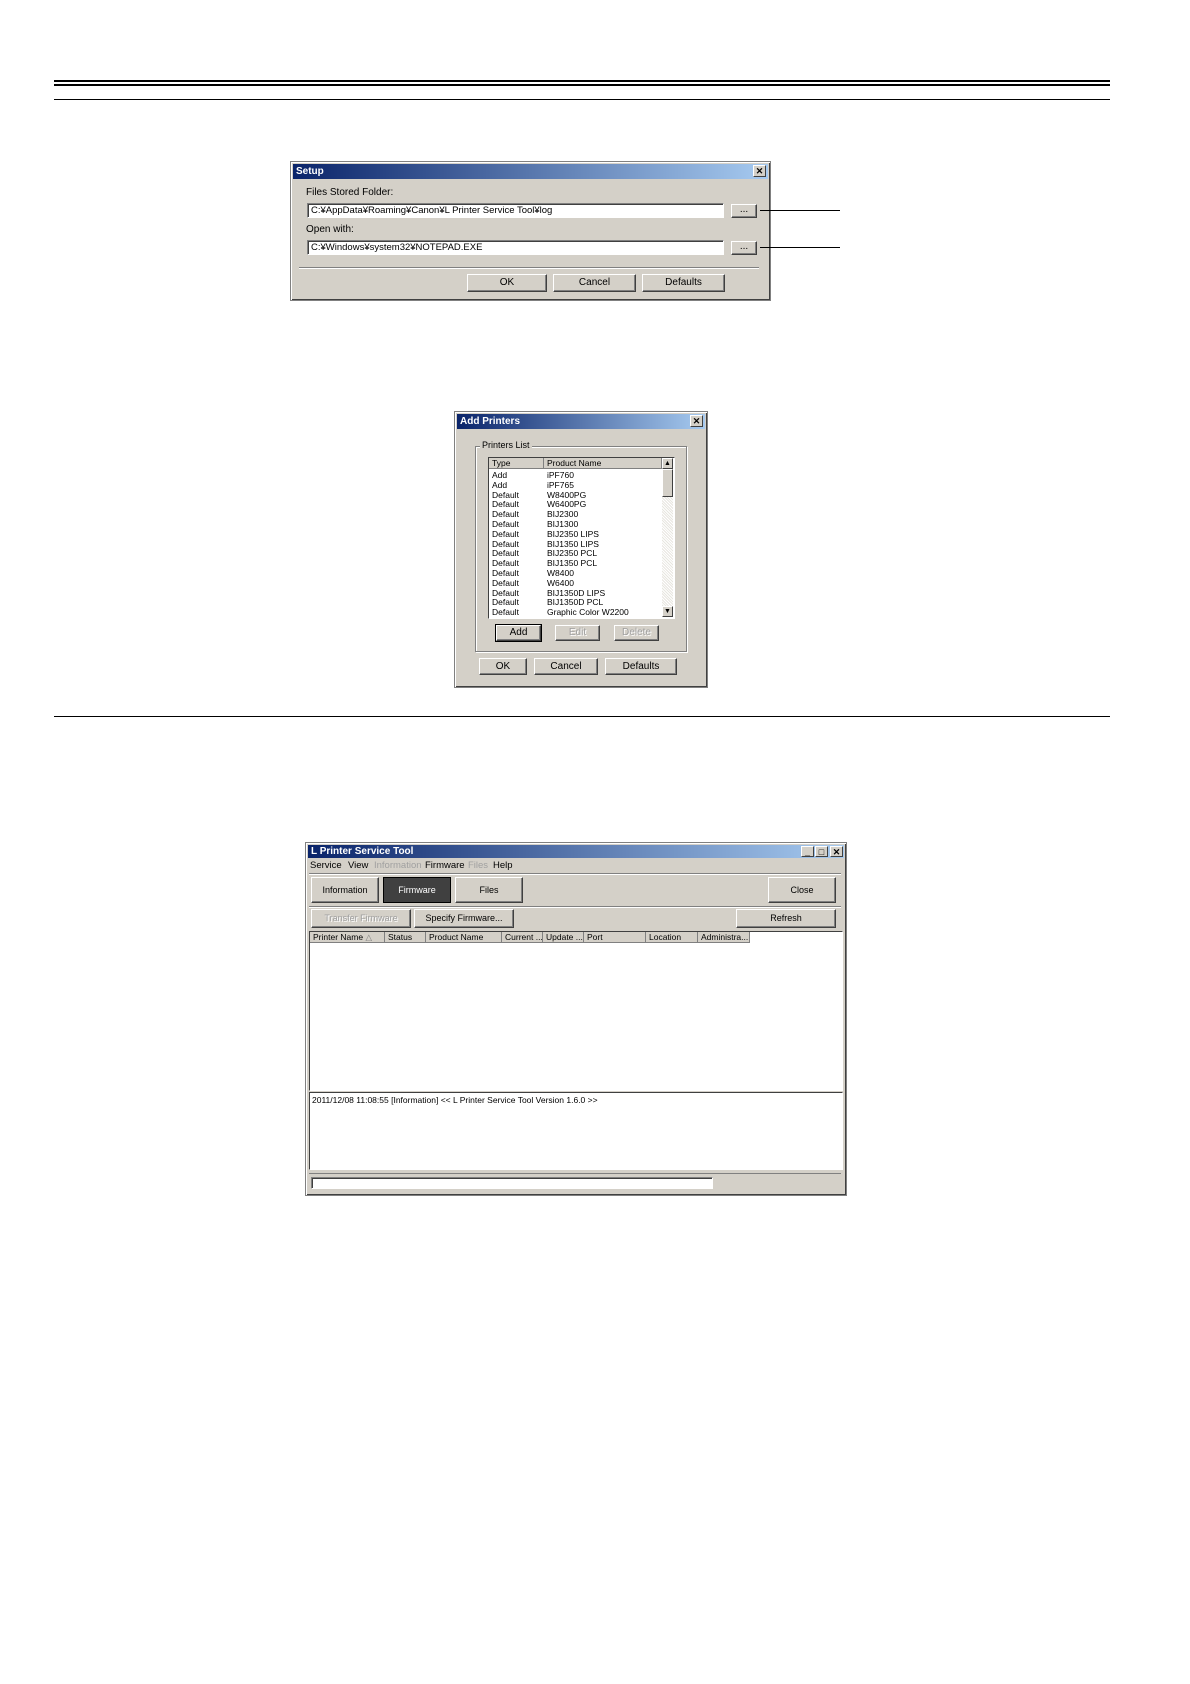  What do you see at coordinates (562, 514) in the screenshot?
I see `printer-row-product-name: BIJ2300` at bounding box center [562, 514].